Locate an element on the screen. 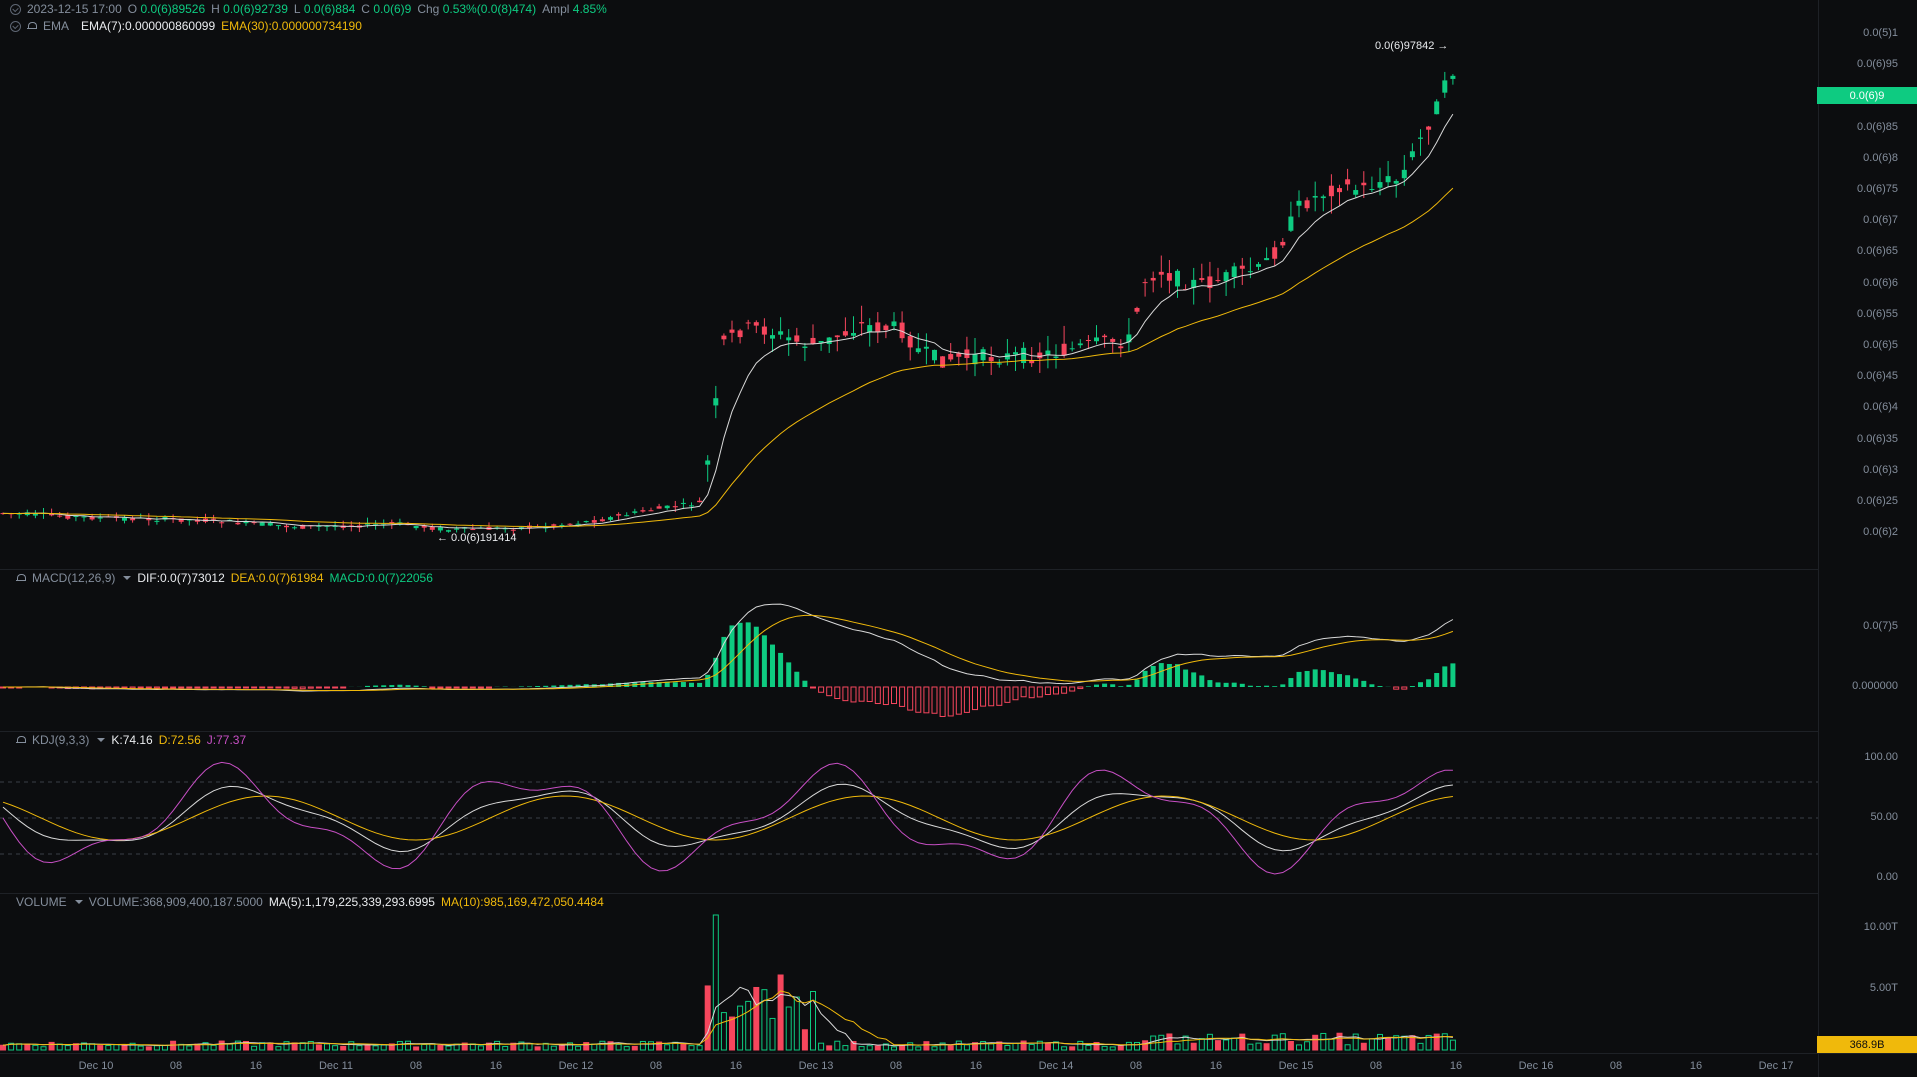  price-axis-label: 0.0(6)85 is located at coordinates (1877, 126).